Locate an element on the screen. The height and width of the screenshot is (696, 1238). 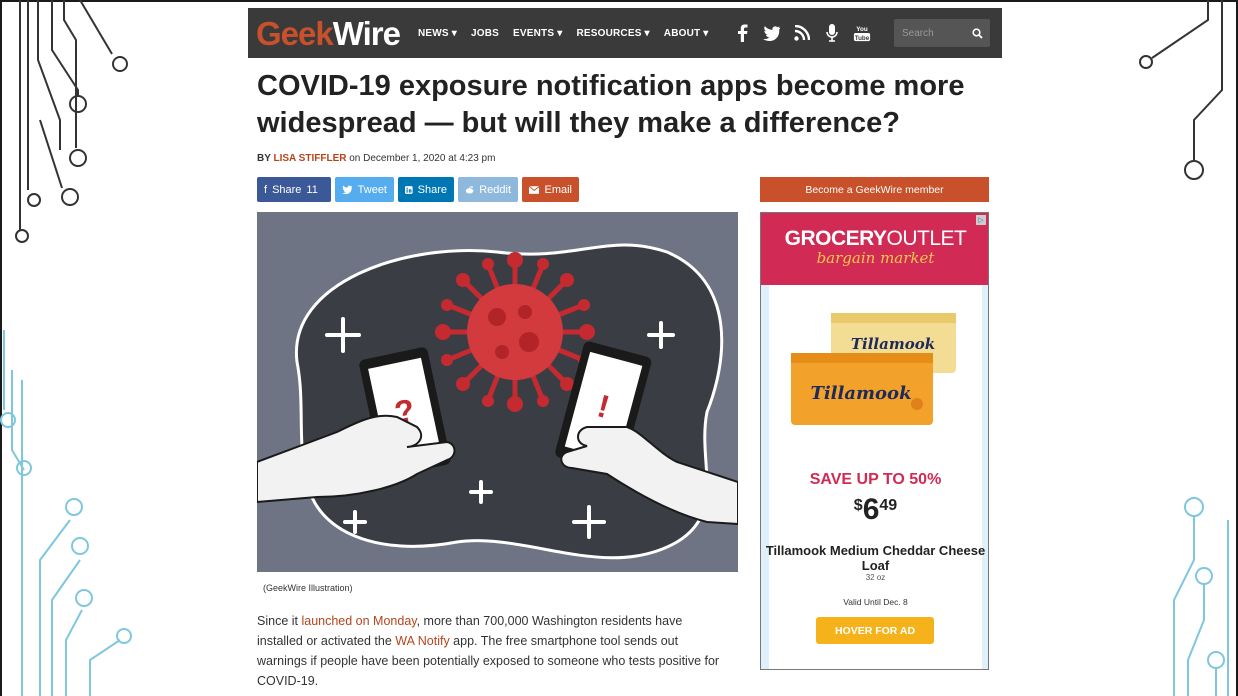
nav-item-events: EVENTS ▾ is located at coordinates (537, 33).